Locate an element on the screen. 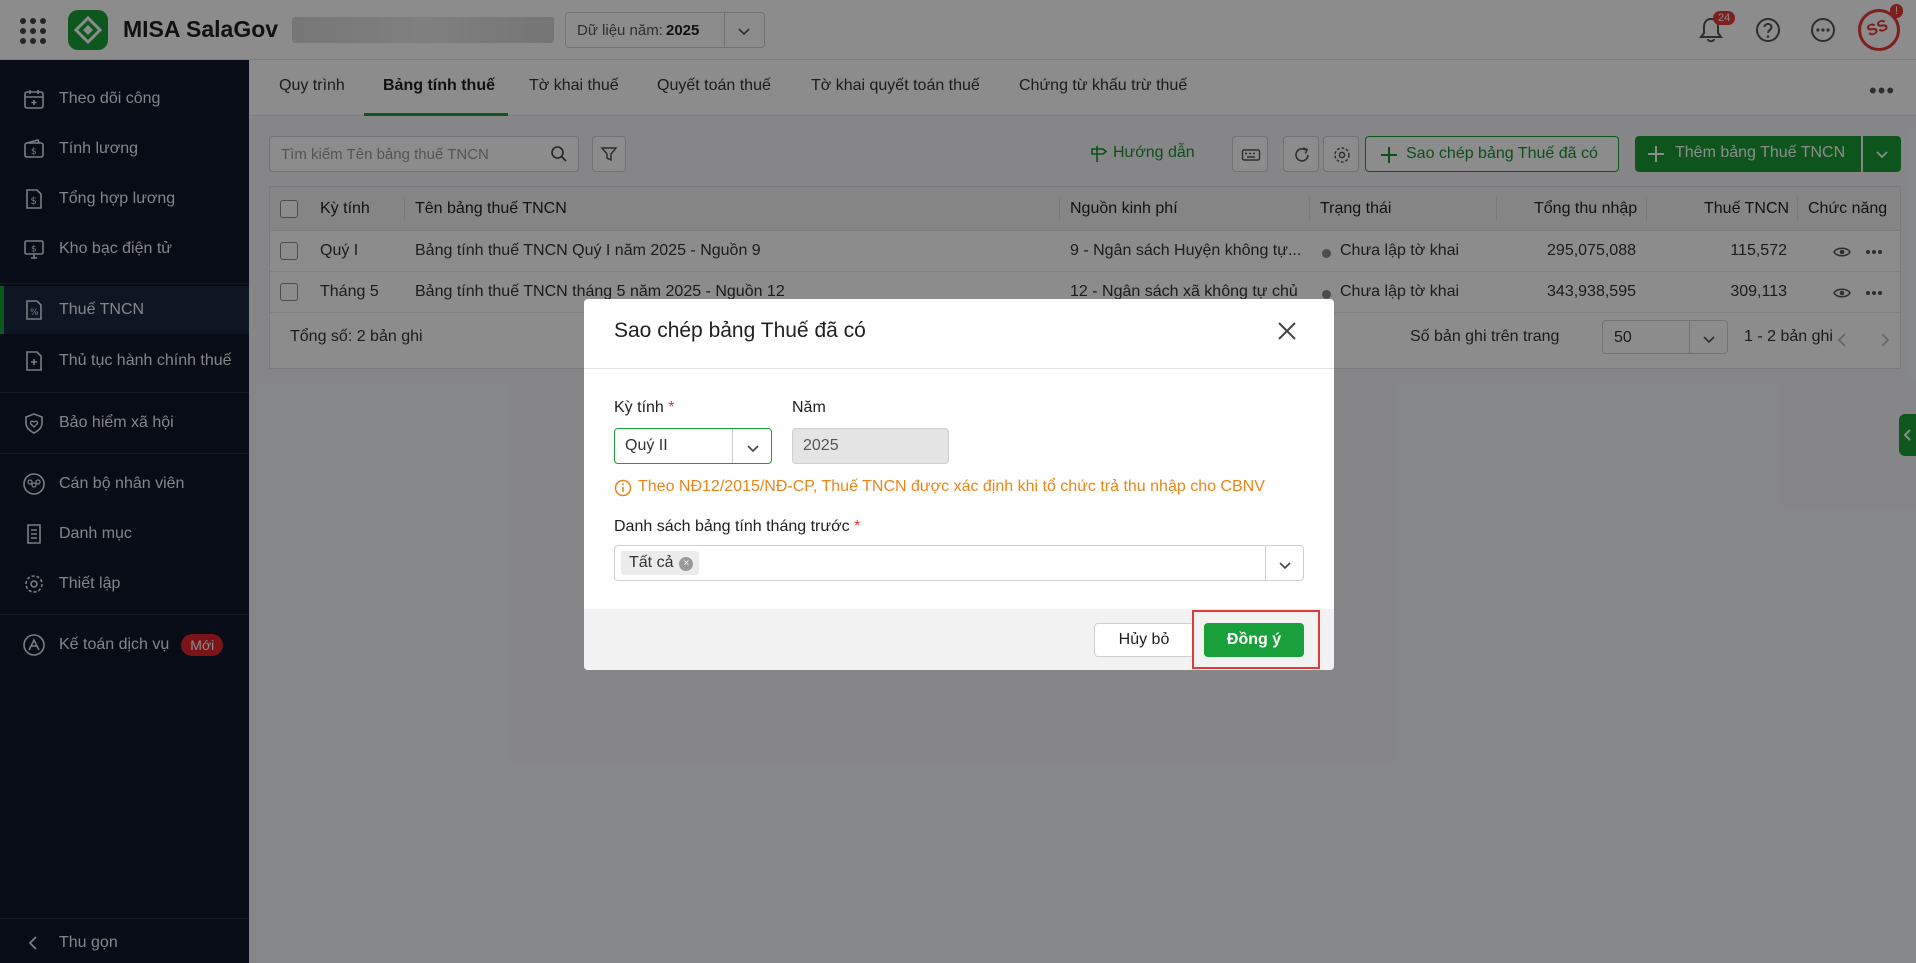 The image size is (1916, 963). remove-tag-icon: × is located at coordinates (686, 564).